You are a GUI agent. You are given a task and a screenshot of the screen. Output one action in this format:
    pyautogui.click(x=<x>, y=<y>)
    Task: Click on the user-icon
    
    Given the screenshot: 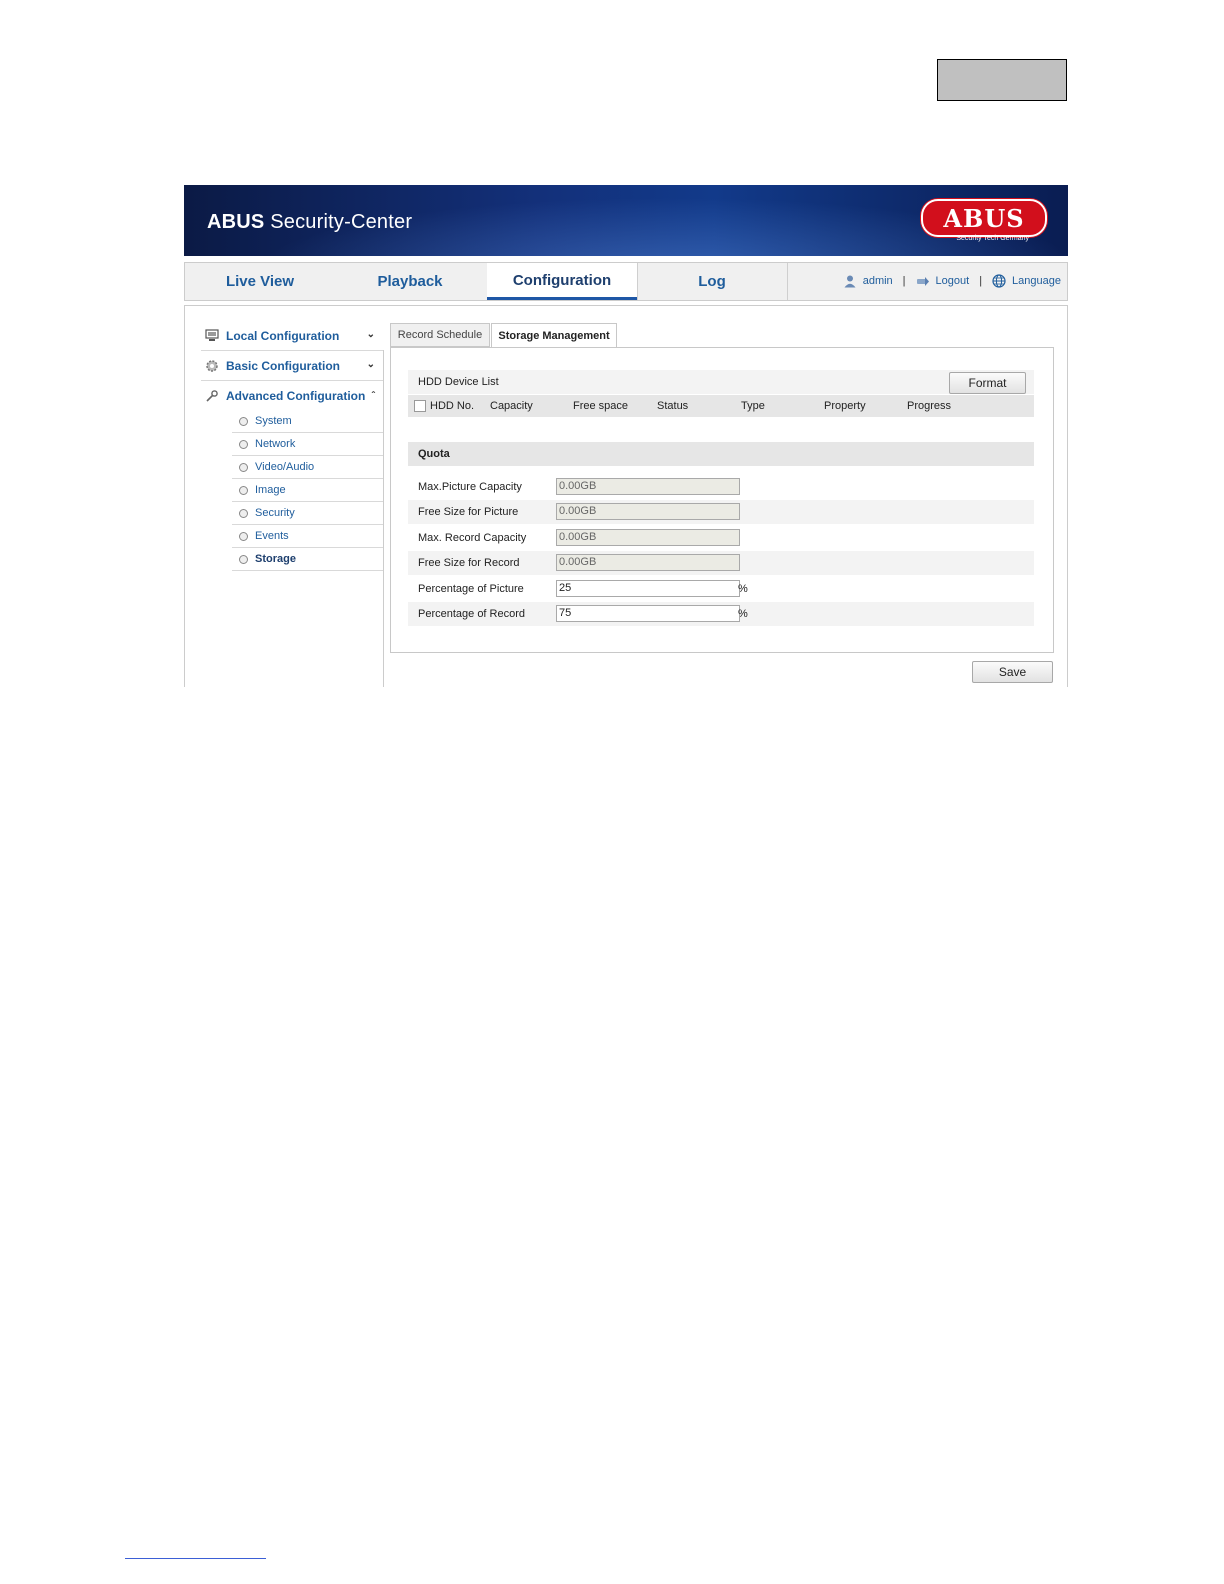 What is the action you would take?
    pyautogui.click(x=850, y=281)
    